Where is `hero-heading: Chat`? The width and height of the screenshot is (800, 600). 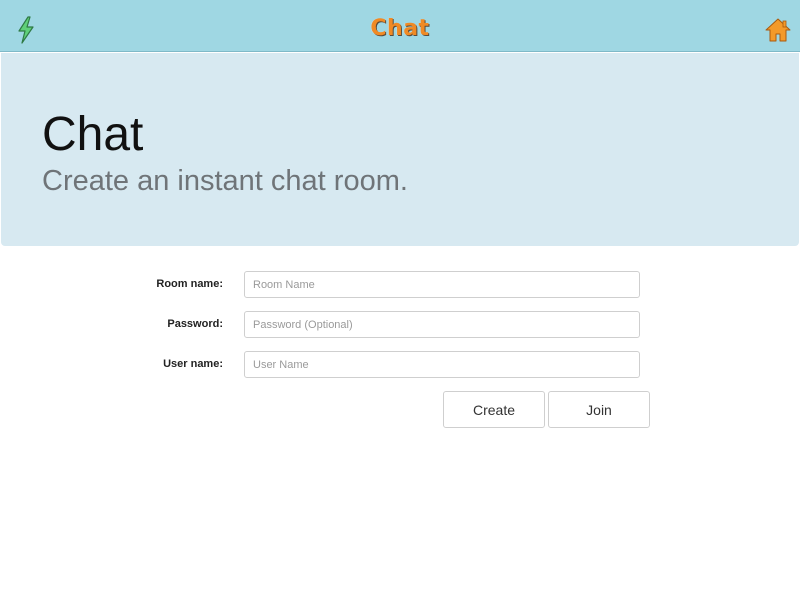
hero-heading: Chat is located at coordinates (93, 134).